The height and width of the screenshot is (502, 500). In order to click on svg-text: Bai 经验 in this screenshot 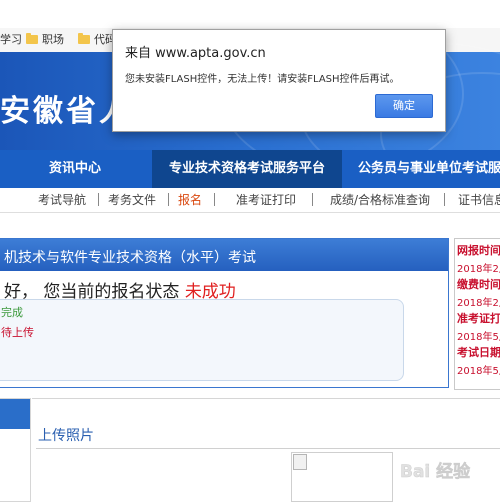, I will do `click(435, 471)`.